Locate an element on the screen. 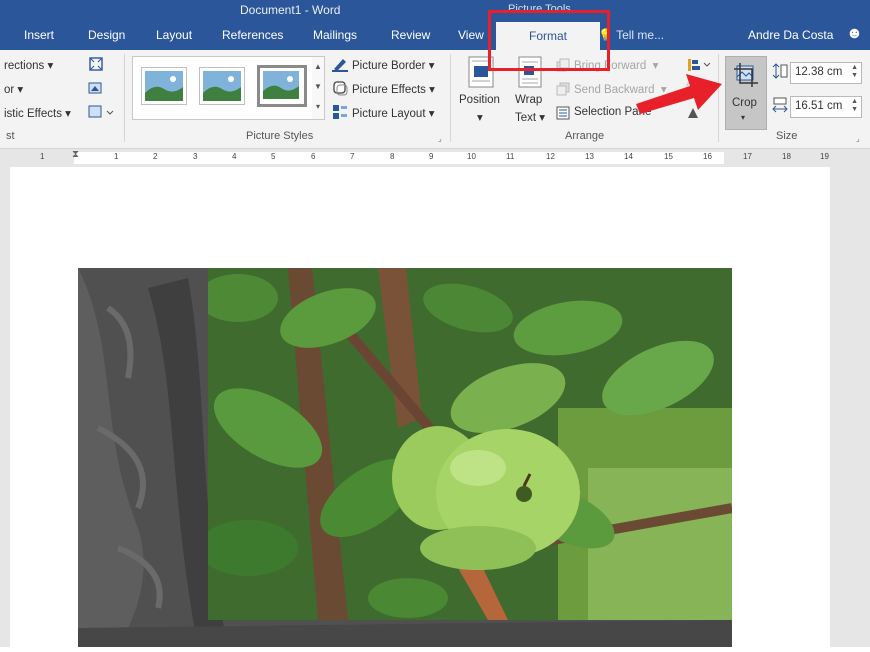 The image size is (870, 652). arrange-group-label: Arrange is located at coordinates (585, 136).